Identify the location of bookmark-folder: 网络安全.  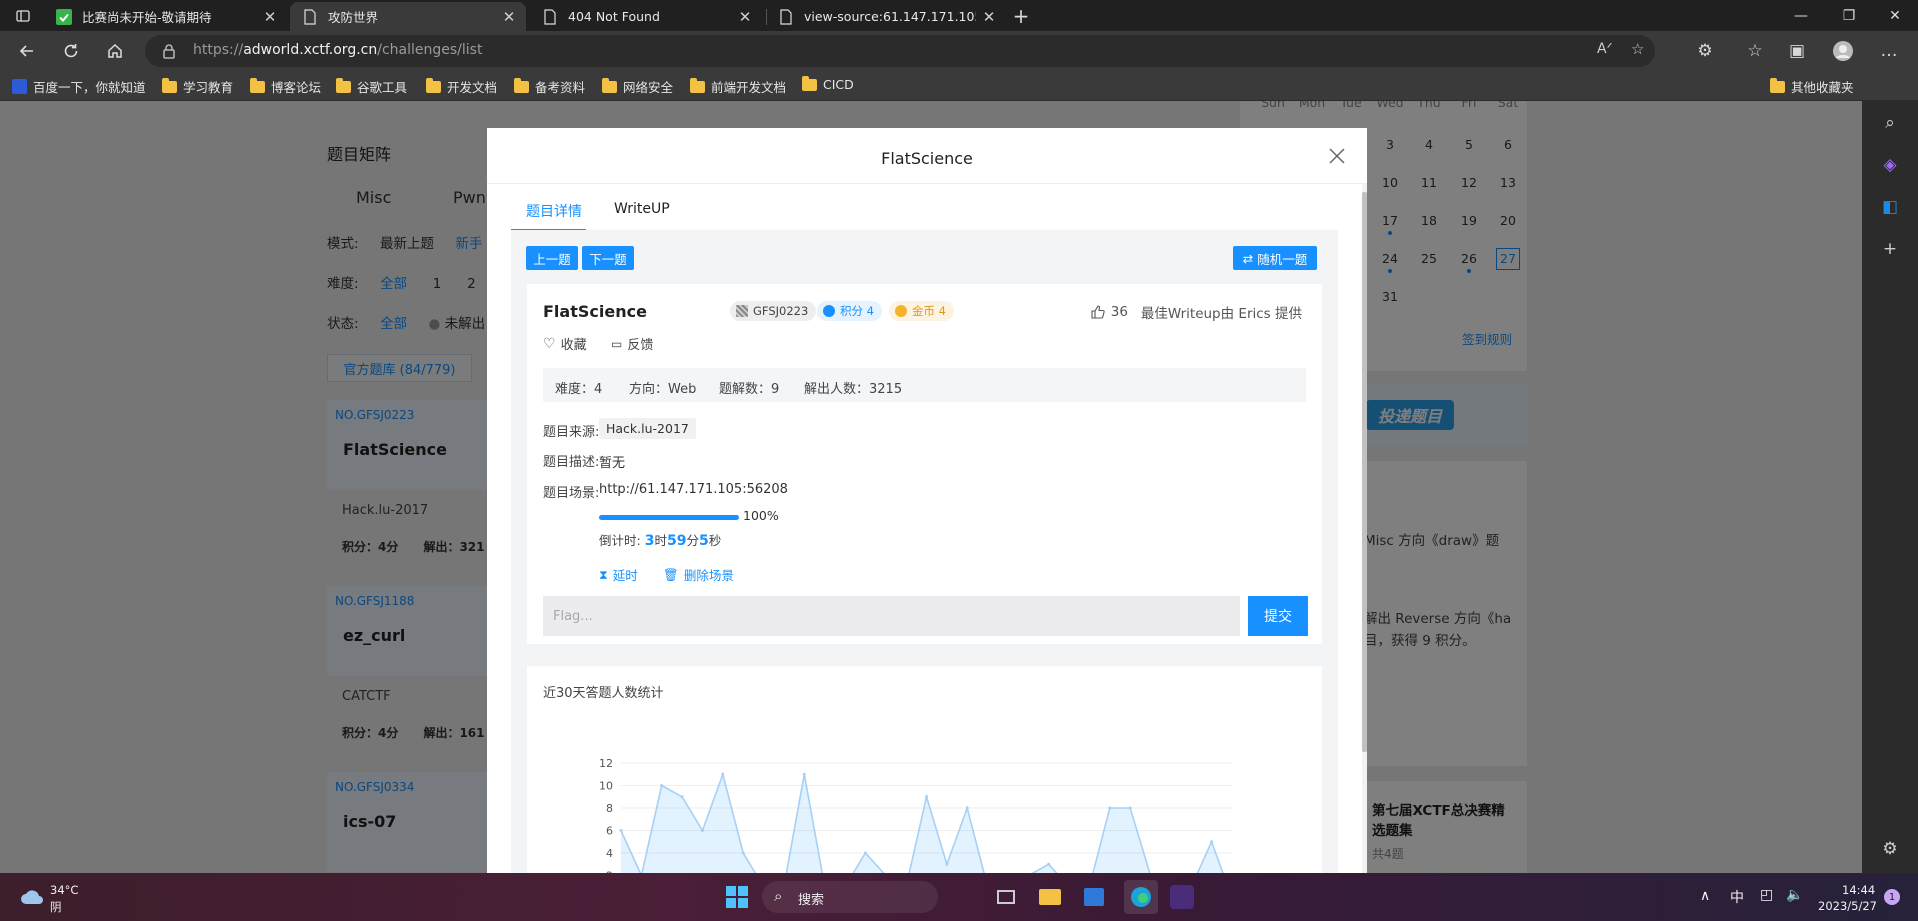
(637, 86).